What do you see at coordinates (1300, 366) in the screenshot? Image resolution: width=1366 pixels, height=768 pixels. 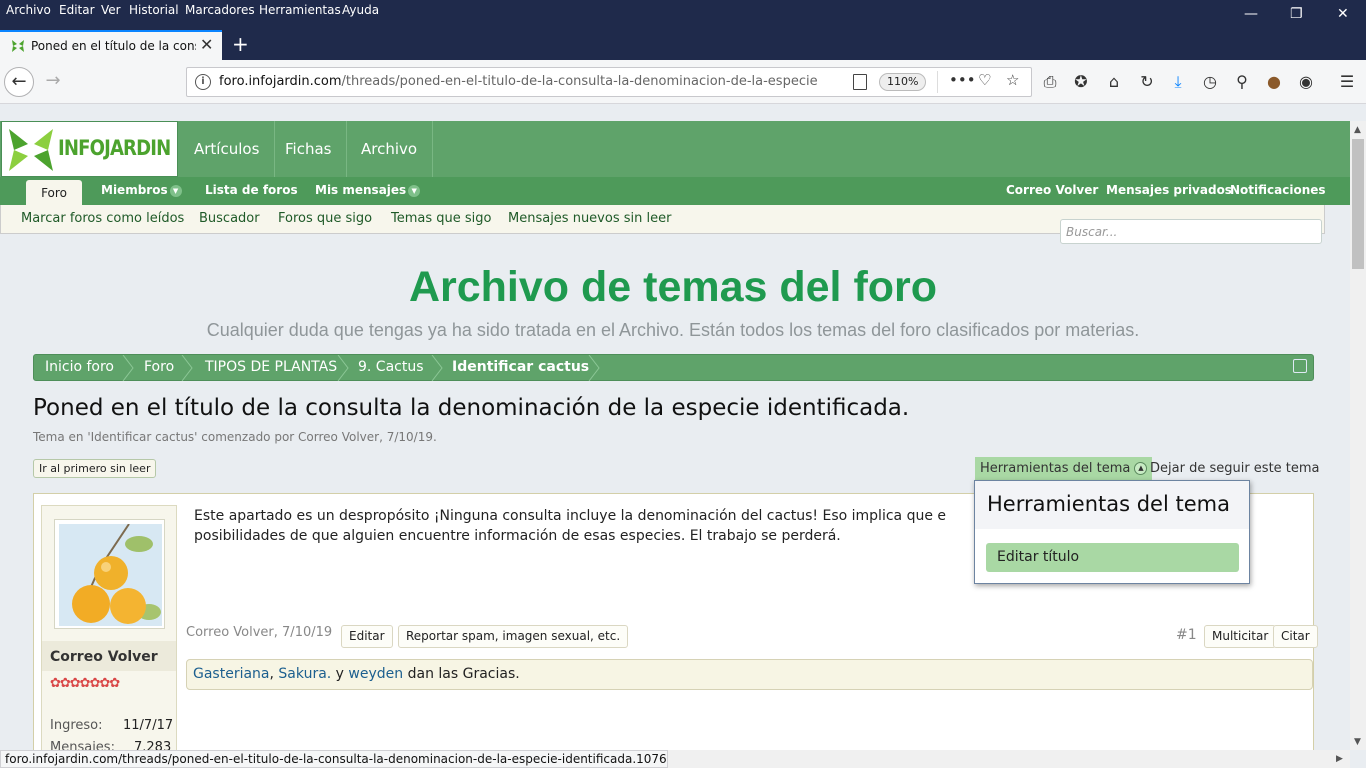 I see `jump-menu-icon` at bounding box center [1300, 366].